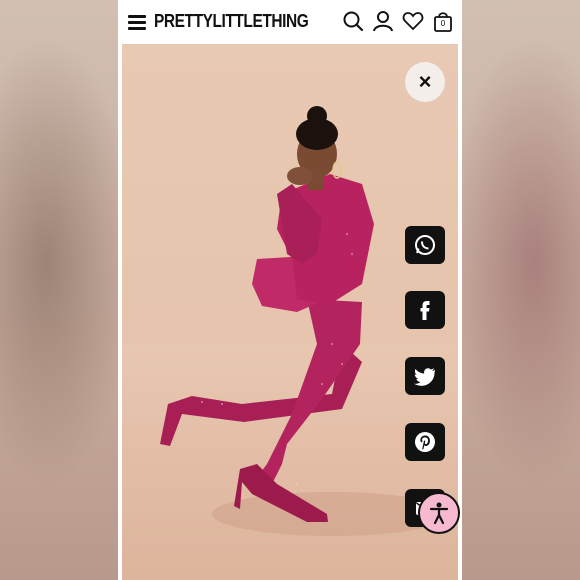 The width and height of the screenshot is (580, 580). I want to click on site-header: PRETTYLITTLETHING 0, so click(290, 22).